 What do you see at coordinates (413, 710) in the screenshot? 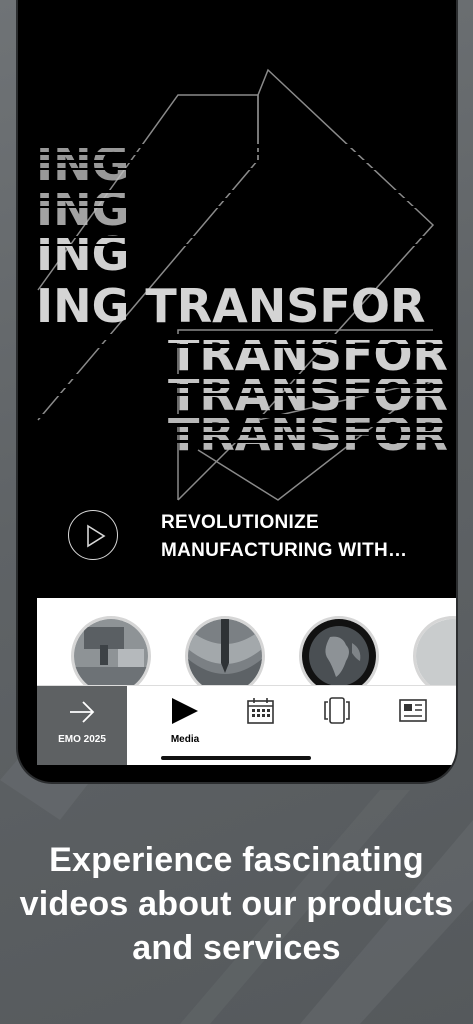
I see `news-icon` at bounding box center [413, 710].